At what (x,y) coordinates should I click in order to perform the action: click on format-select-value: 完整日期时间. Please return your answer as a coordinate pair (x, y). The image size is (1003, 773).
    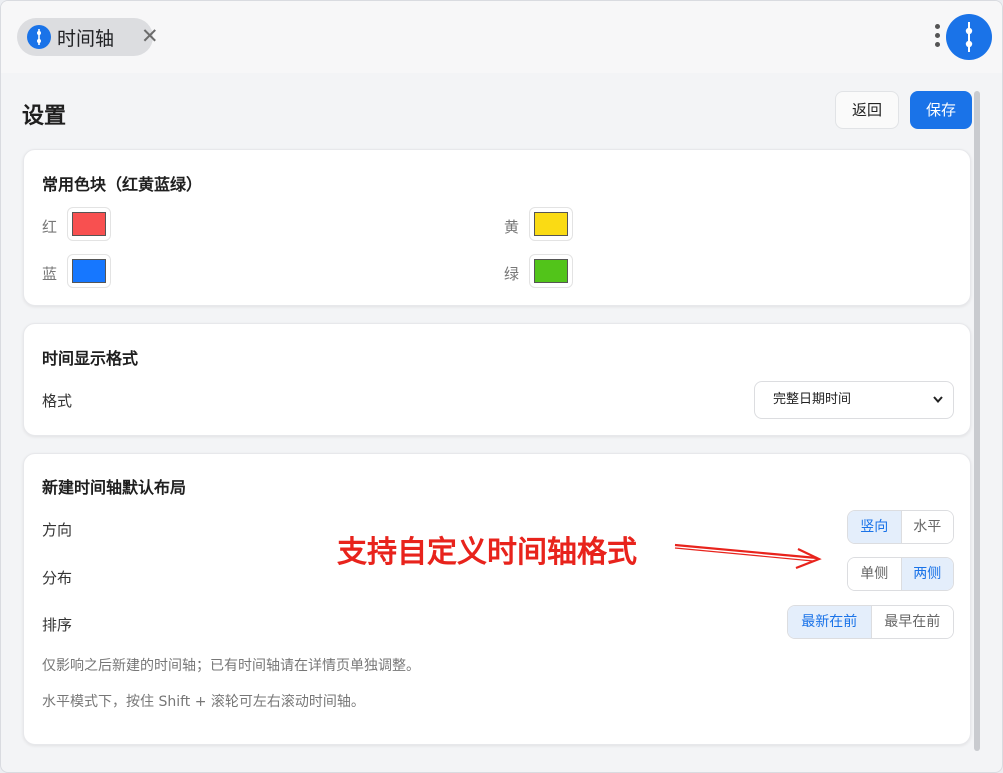
    Looking at the image, I should click on (812, 399).